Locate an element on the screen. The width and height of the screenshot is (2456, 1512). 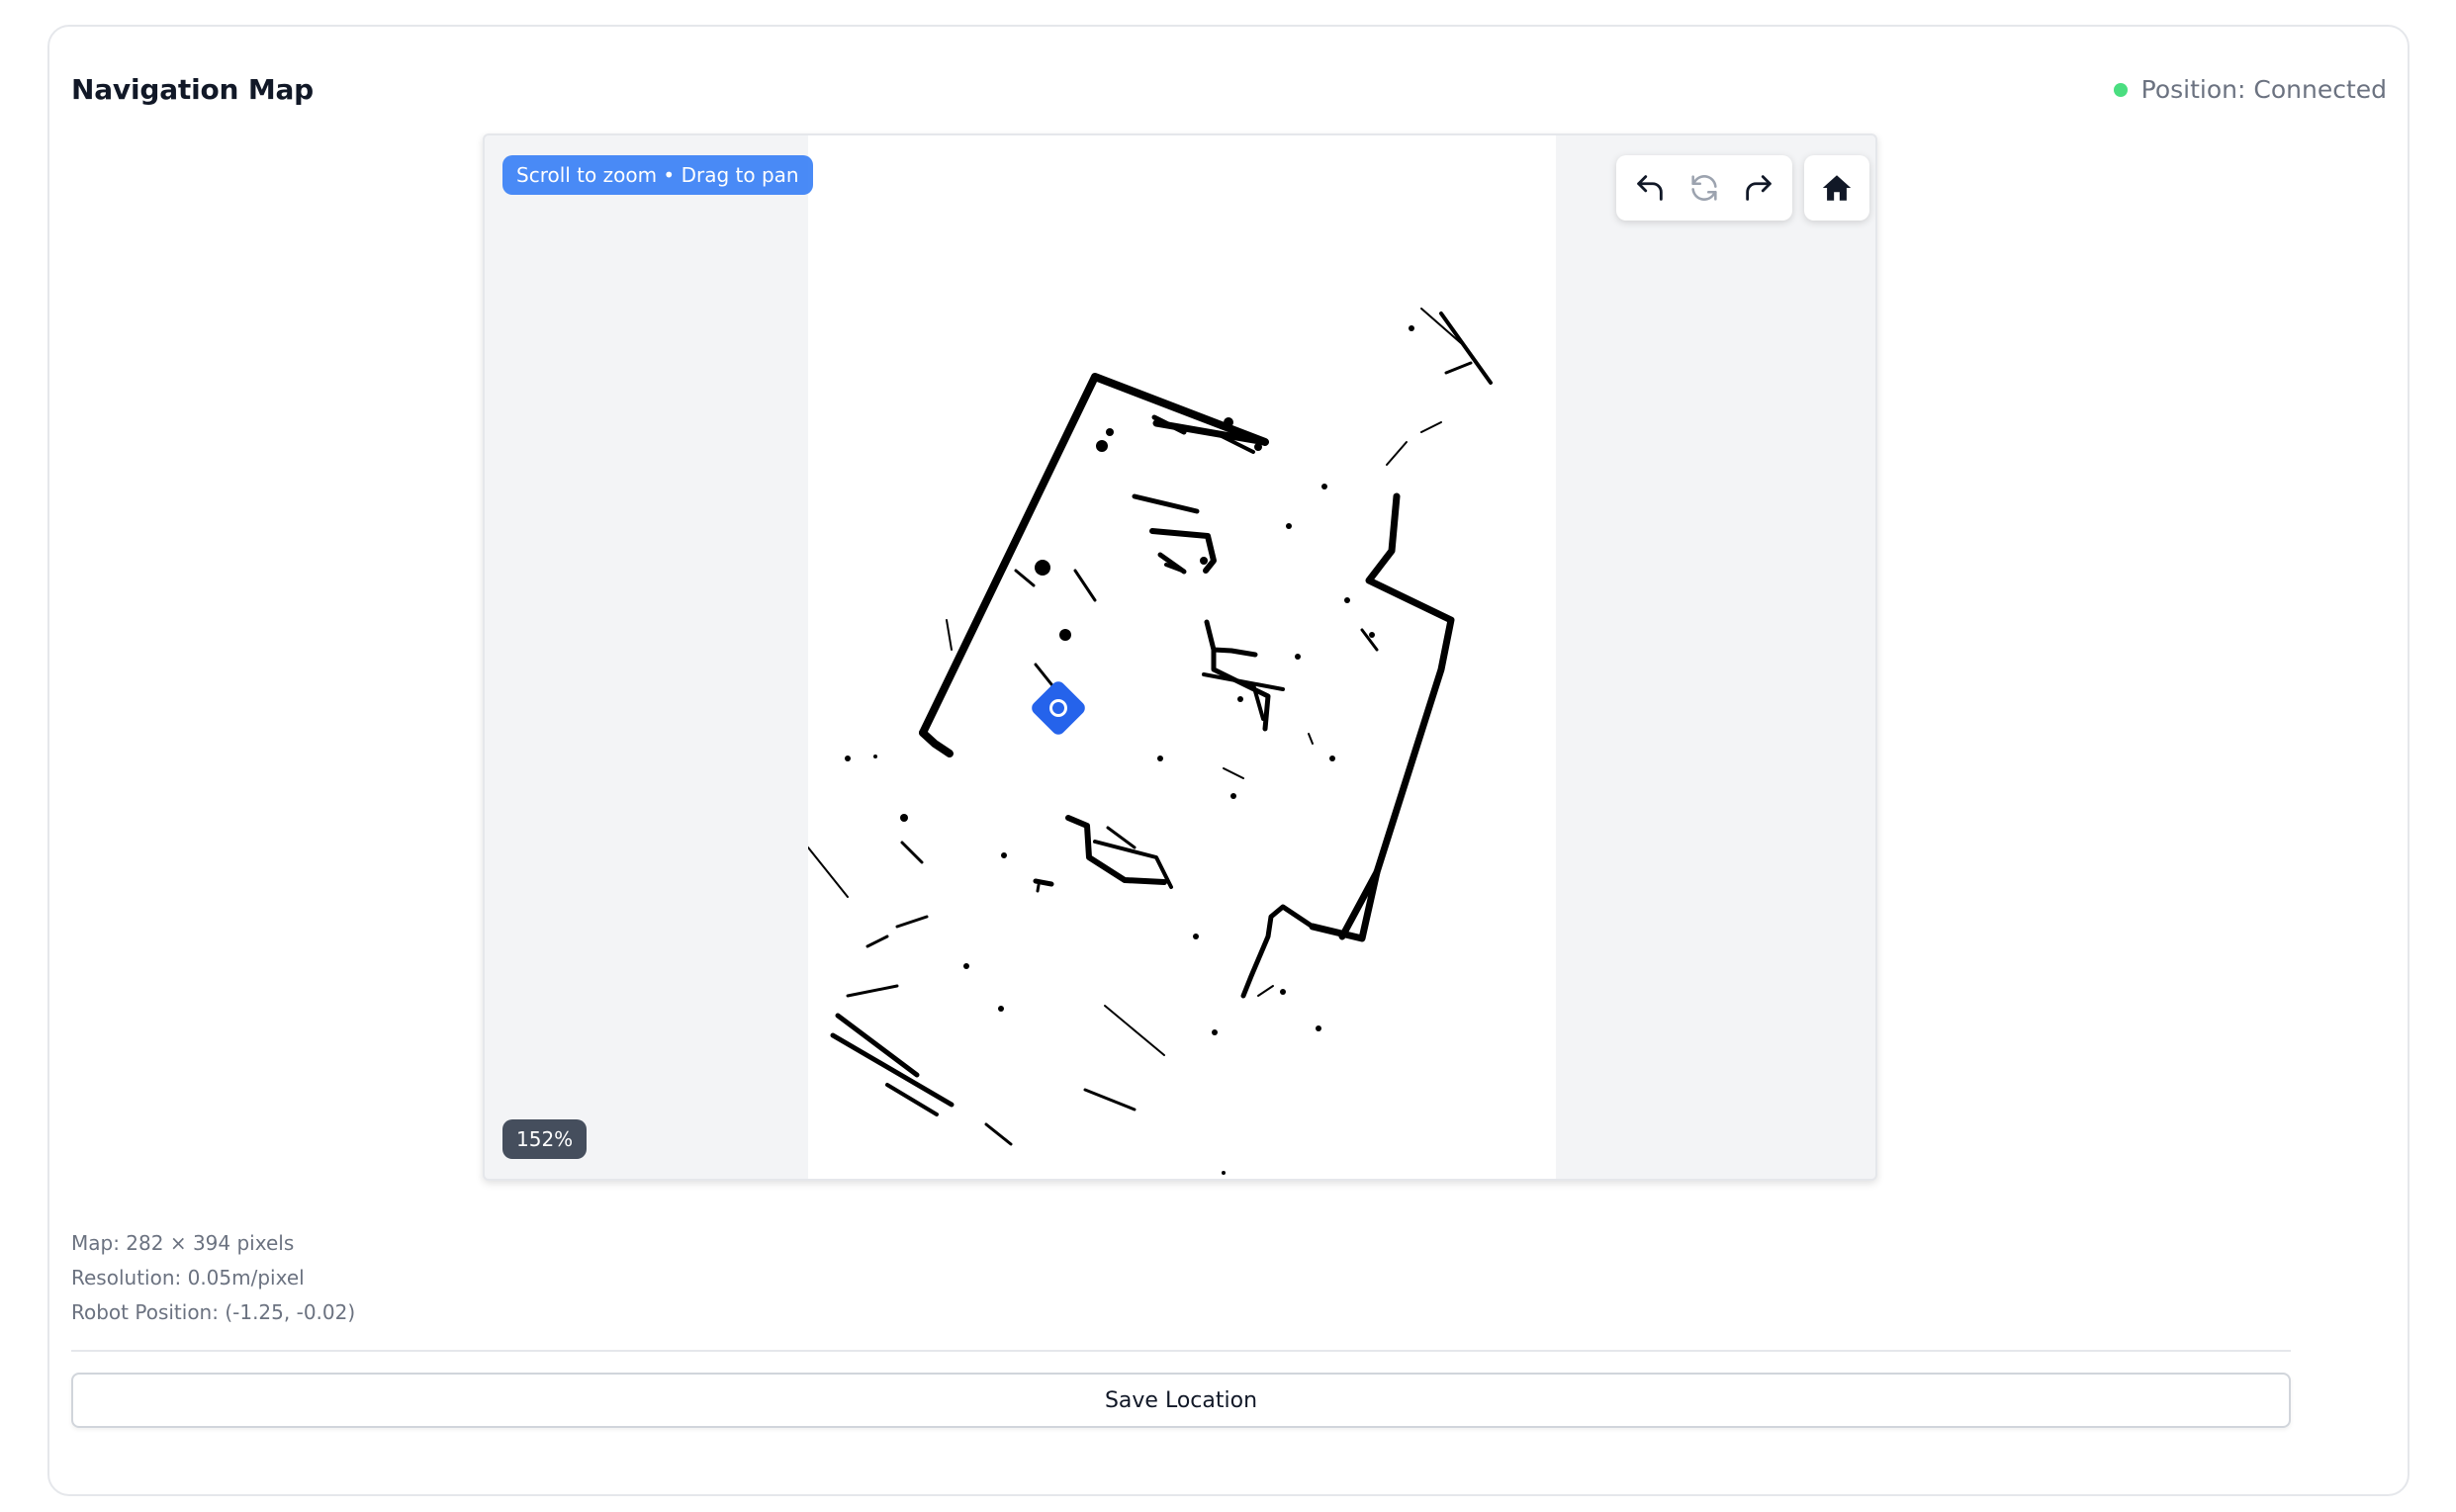
status-text: Position: Connected is located at coordinates (2263, 90).